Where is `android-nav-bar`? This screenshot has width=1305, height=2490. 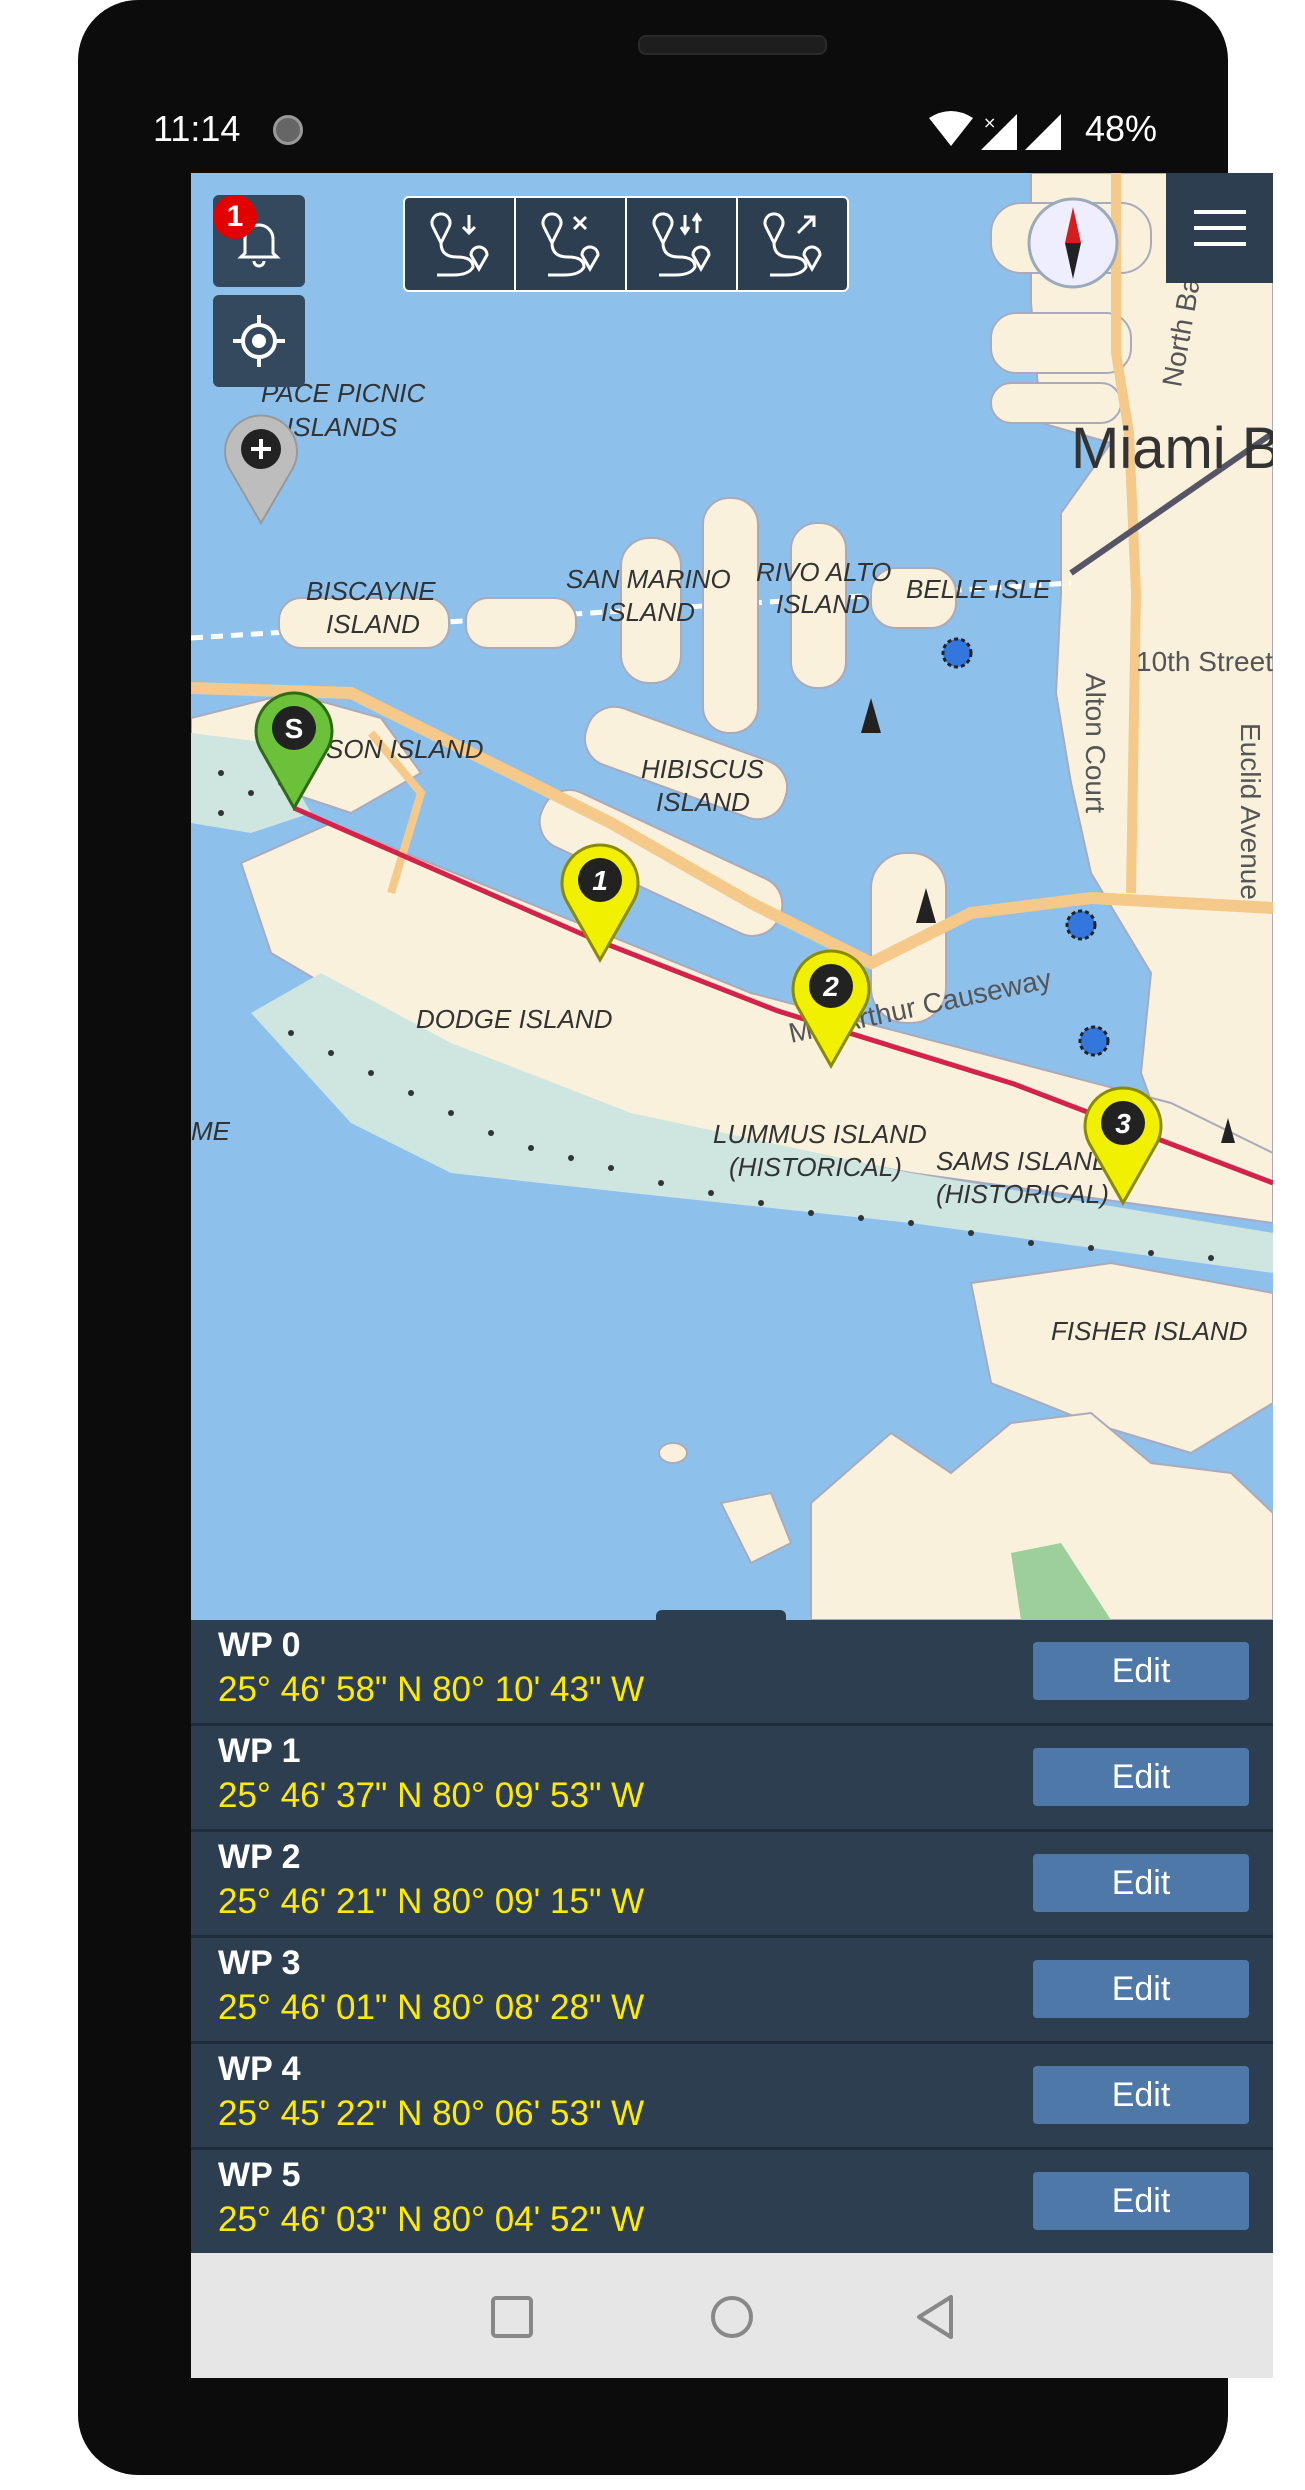
android-nav-bar is located at coordinates (732, 2315).